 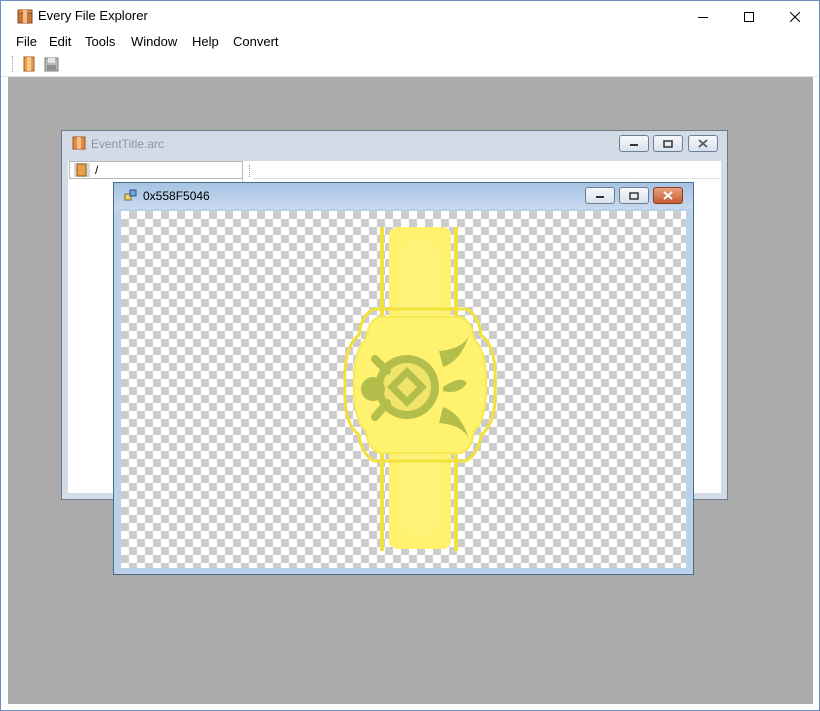 I want to click on save-button, so click(x=52, y=64).